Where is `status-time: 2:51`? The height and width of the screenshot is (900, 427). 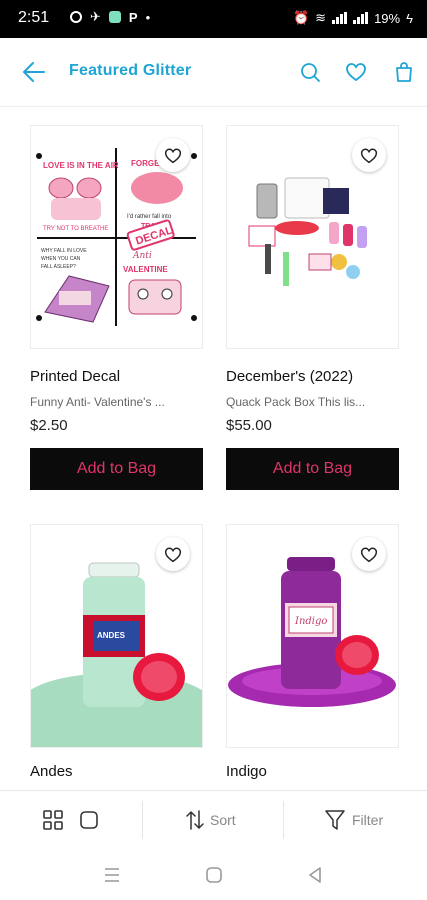
status-time: 2:51 is located at coordinates (34, 17).